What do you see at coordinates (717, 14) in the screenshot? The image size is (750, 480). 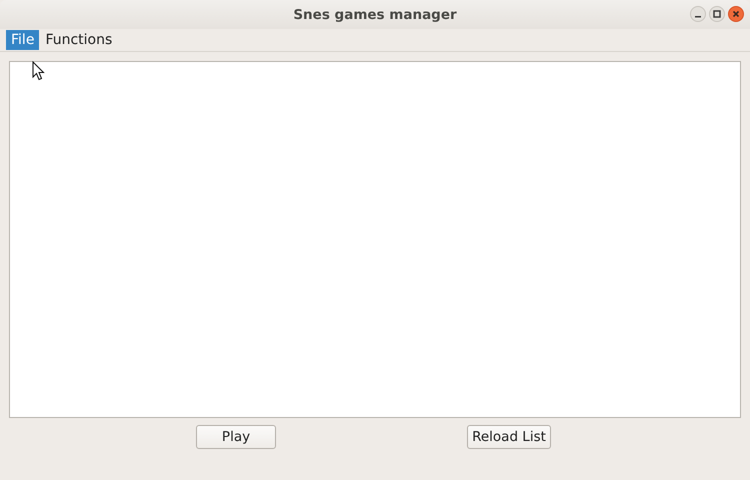 I see `maximize-button` at bounding box center [717, 14].